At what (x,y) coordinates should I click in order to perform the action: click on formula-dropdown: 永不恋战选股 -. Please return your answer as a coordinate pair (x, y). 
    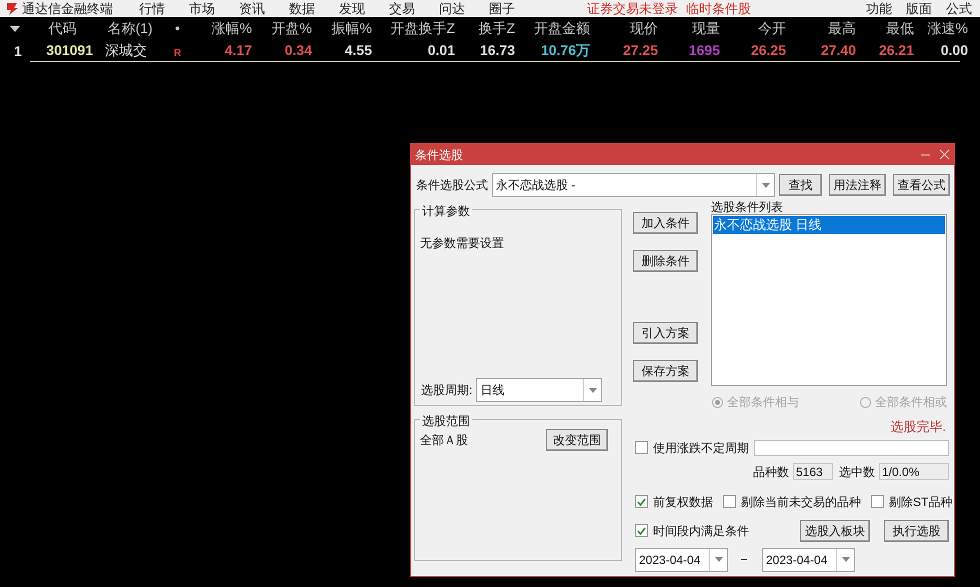
    Looking at the image, I should click on (633, 185).